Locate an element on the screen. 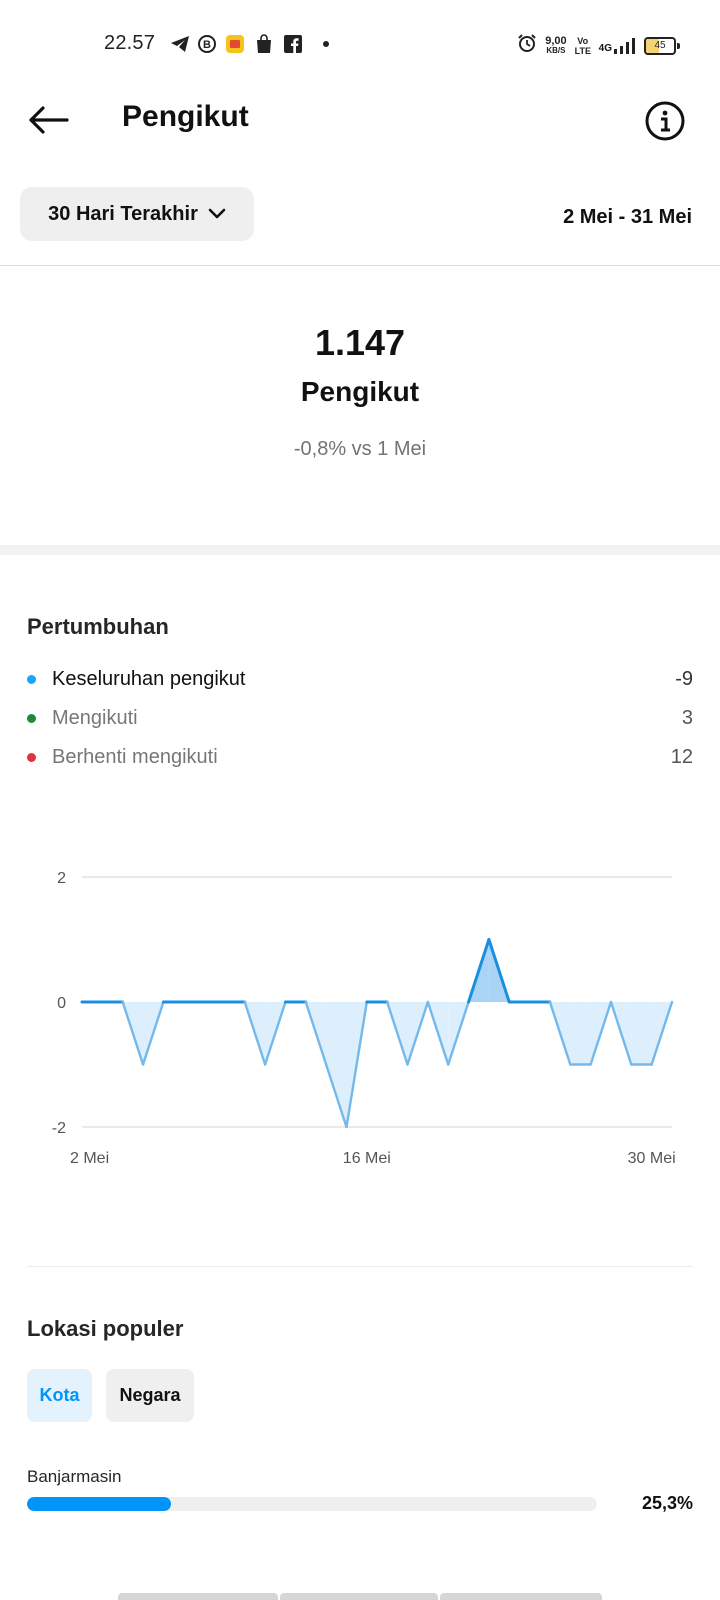  section-separator is located at coordinates (360, 550).